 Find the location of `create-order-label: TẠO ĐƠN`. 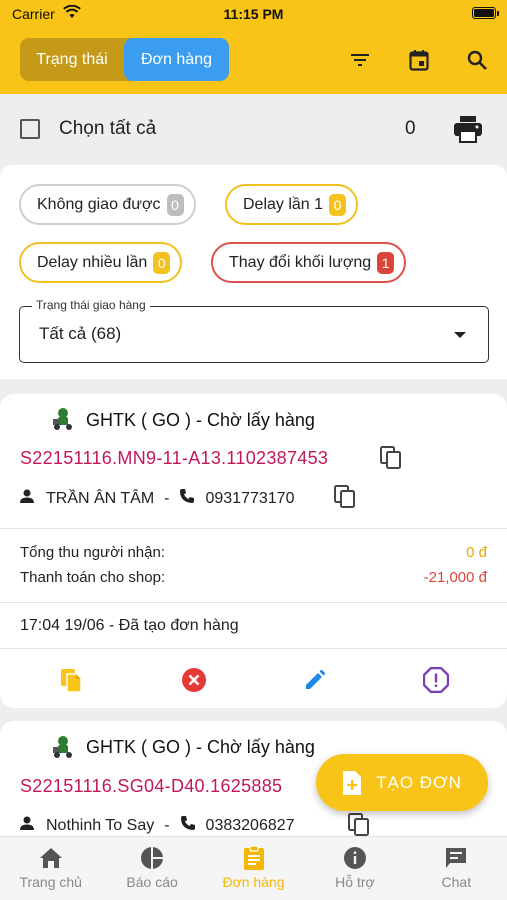

create-order-label: TẠO ĐƠN is located at coordinates (419, 782).